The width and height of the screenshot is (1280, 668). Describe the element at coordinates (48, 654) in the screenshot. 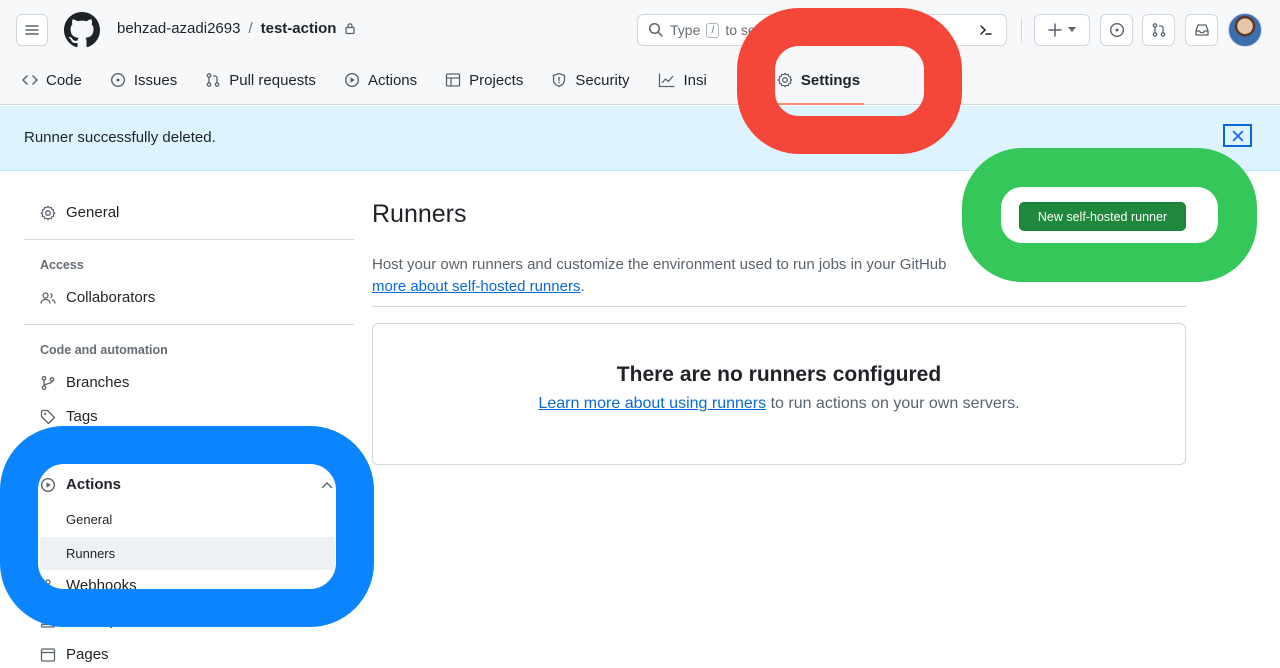

I see `browser-icon` at that location.